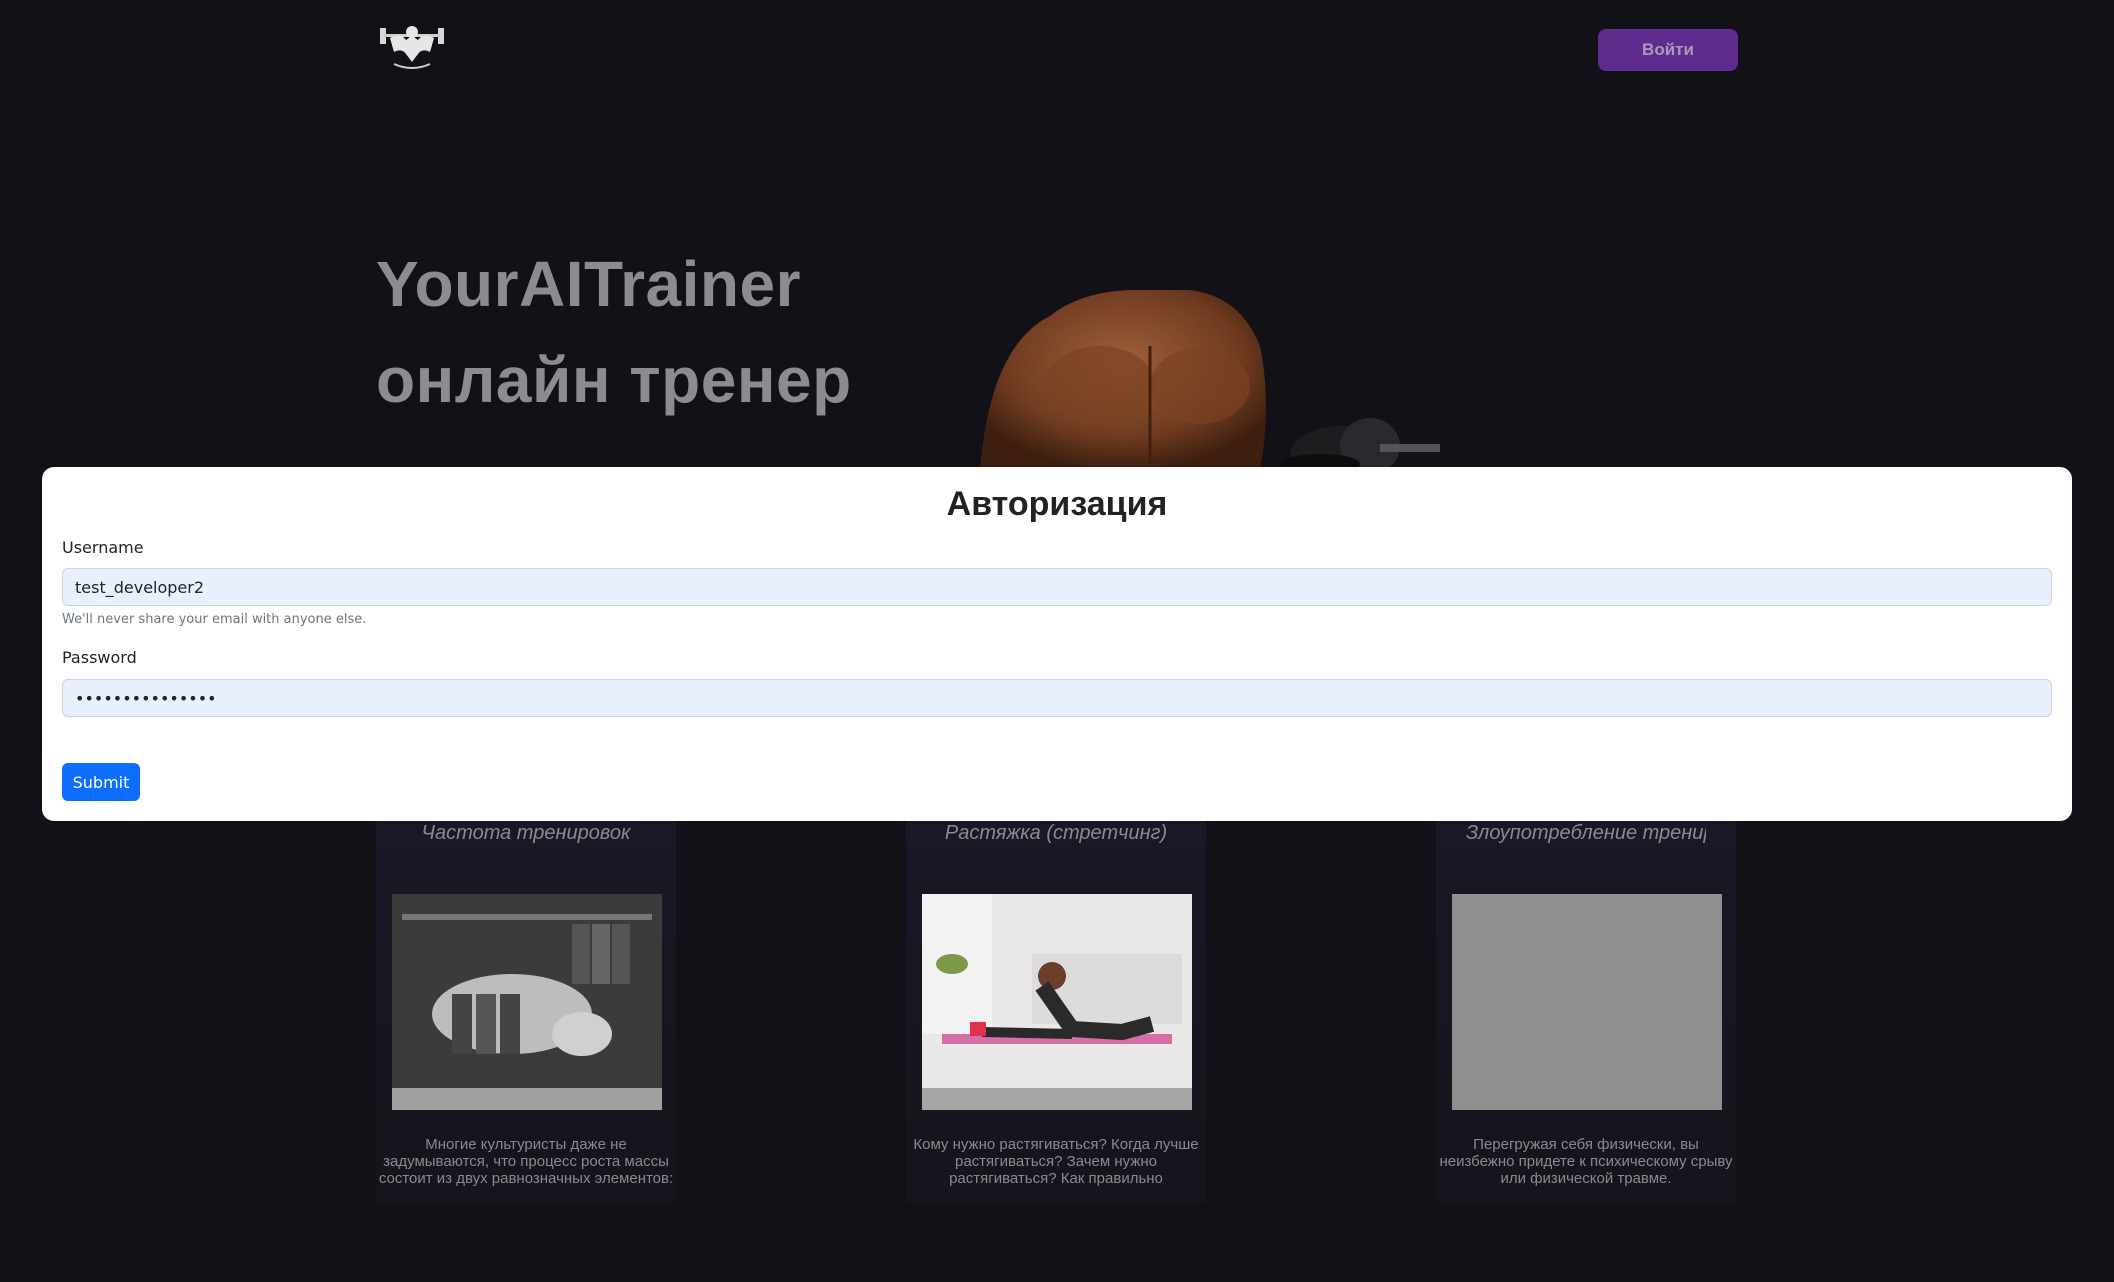  I want to click on woman-stretching-photo, so click(1057, 1002).